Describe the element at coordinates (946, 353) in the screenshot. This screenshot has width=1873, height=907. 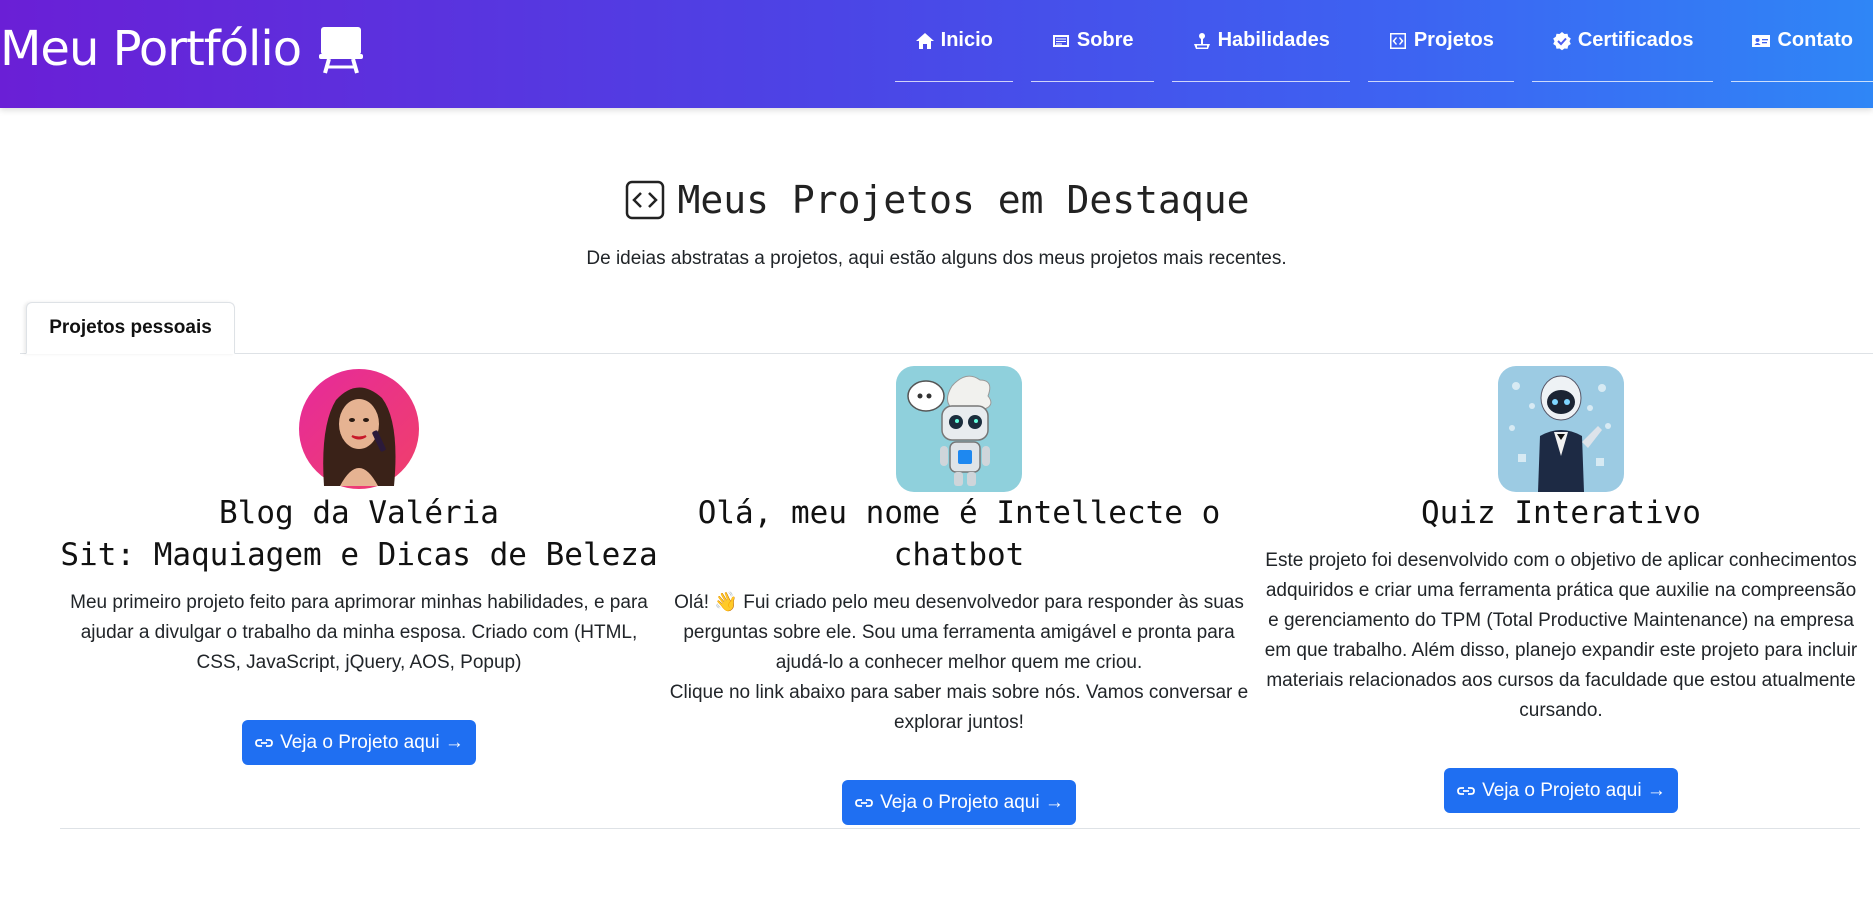
I see `tabs-divider` at that location.